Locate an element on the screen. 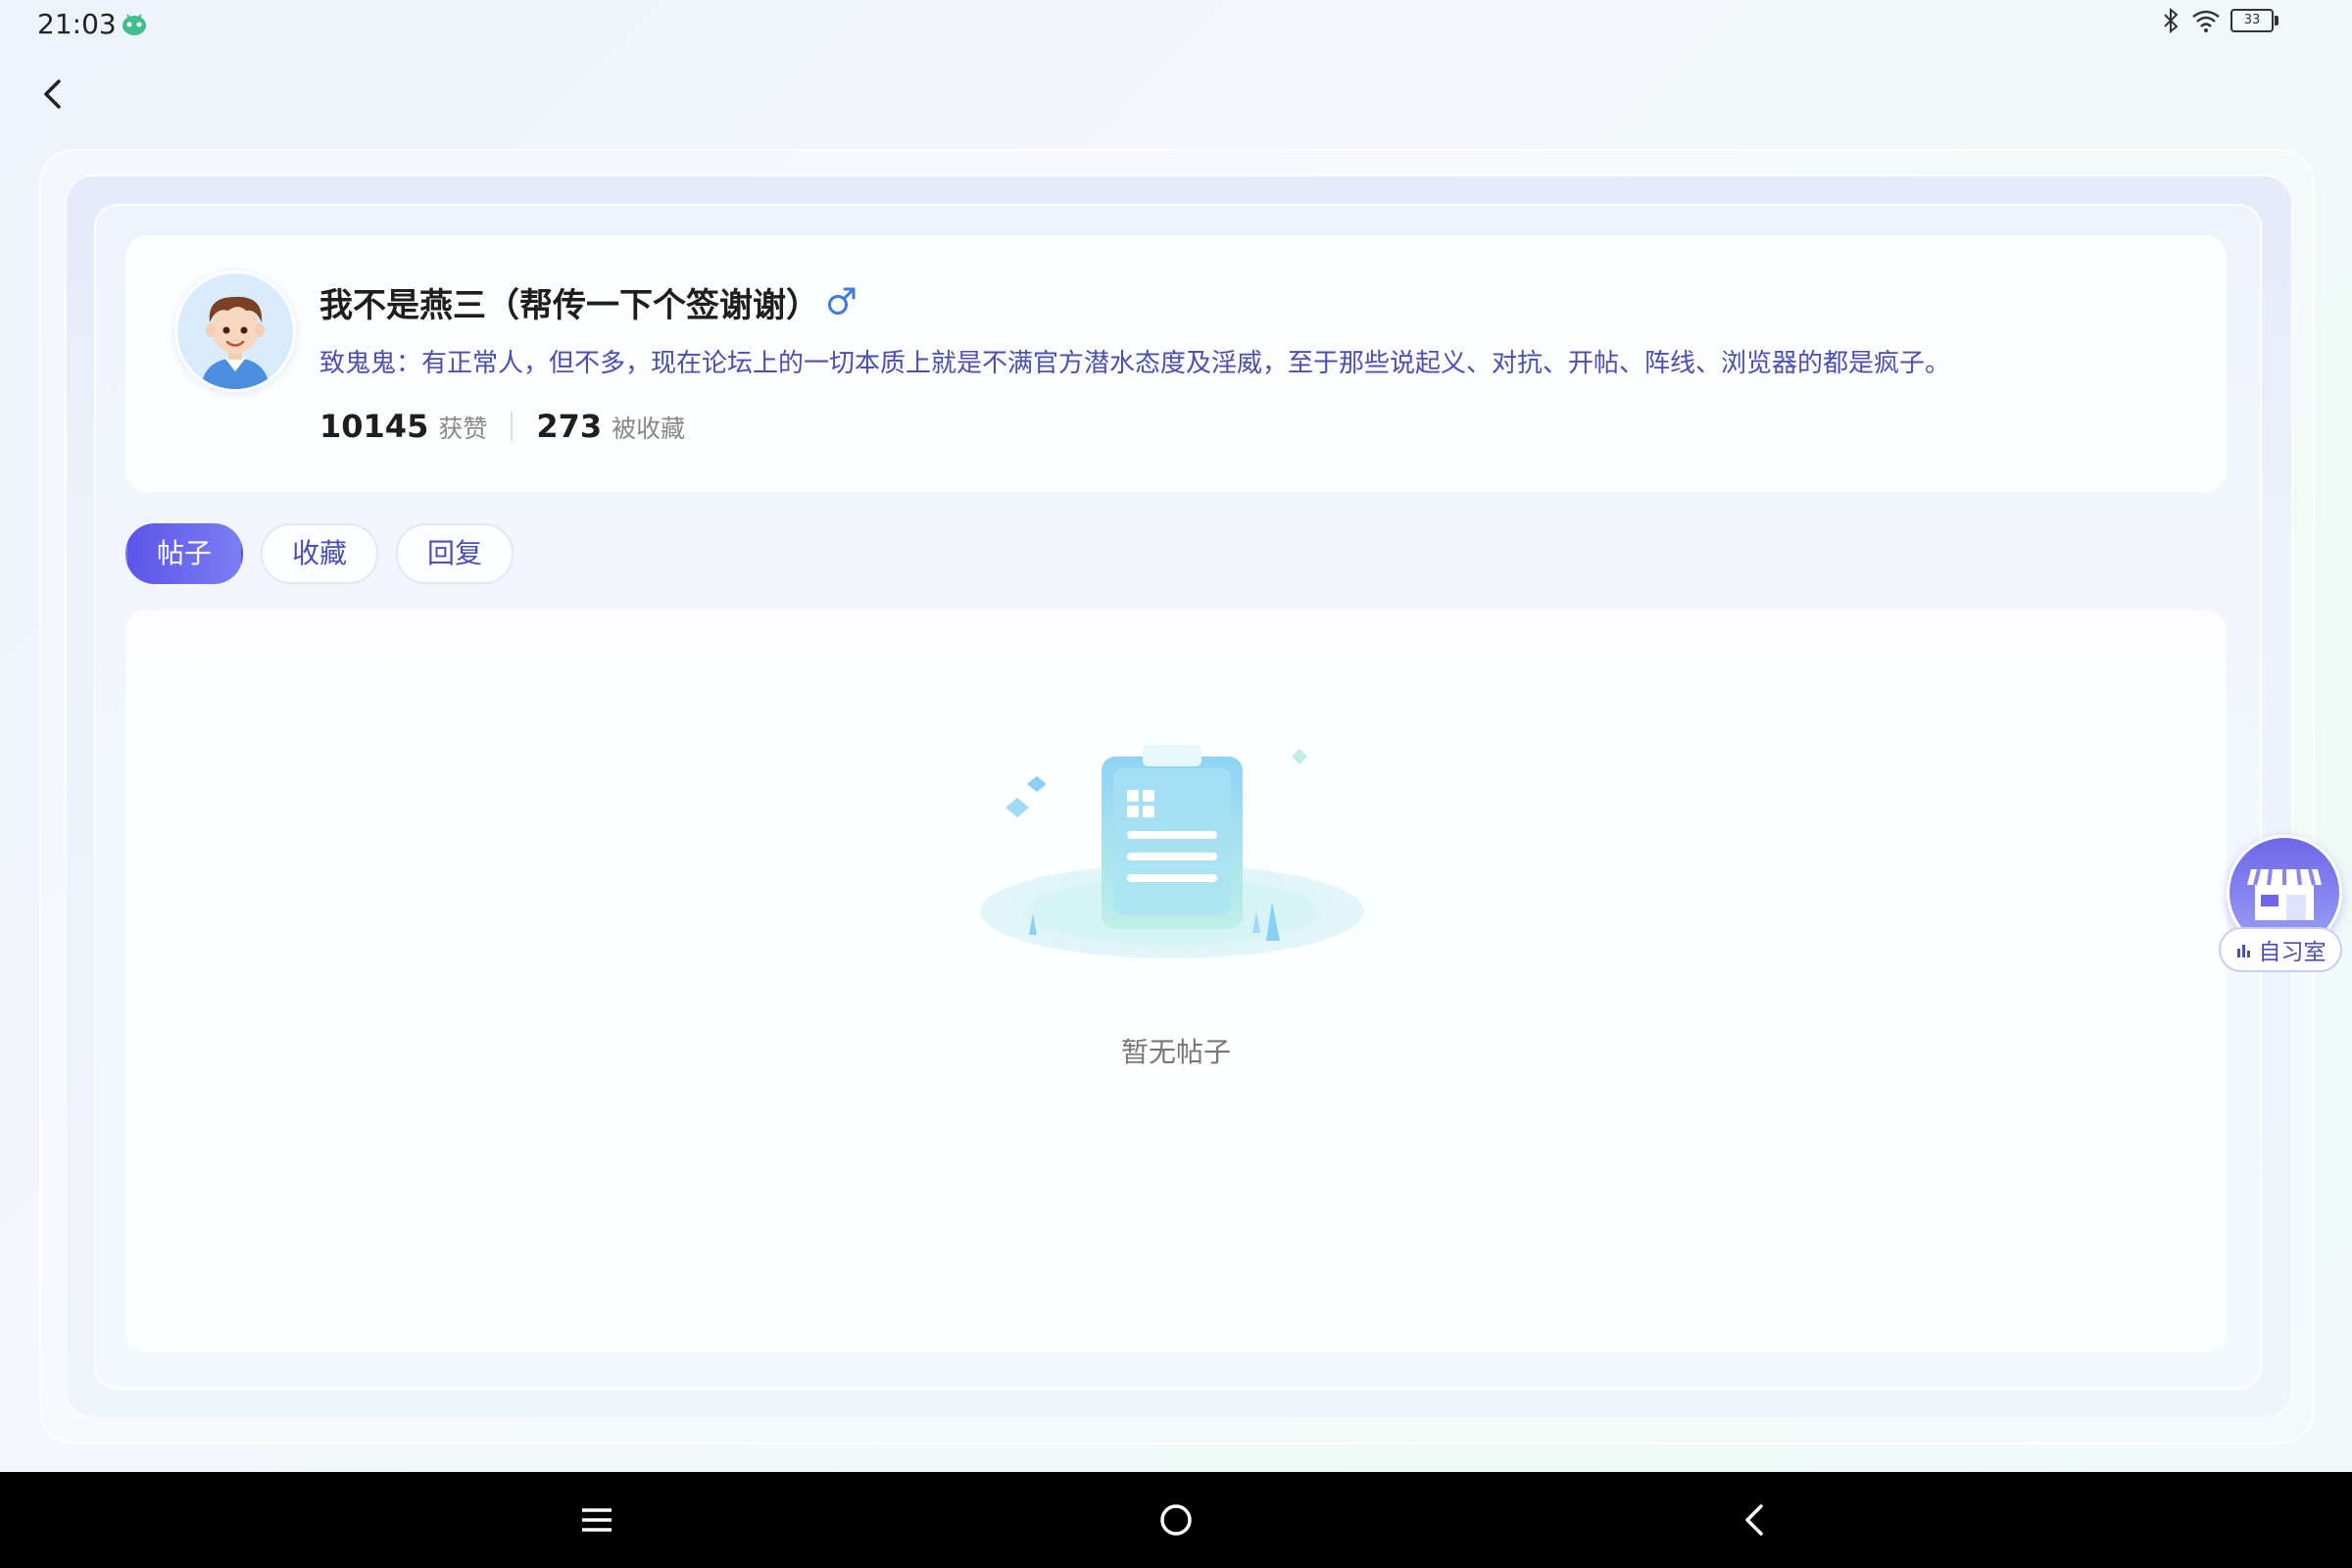  bar-chart-icon is located at coordinates (2243, 951).